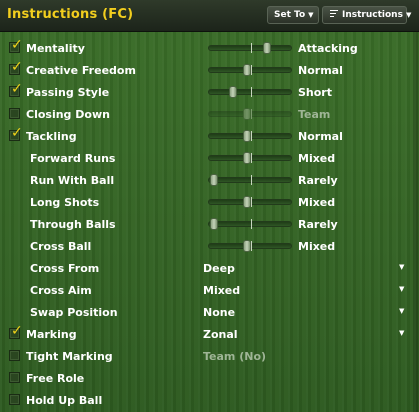 This screenshot has width=419, height=412. Describe the element at coordinates (51, 136) in the screenshot. I see `tackling-label: Tackling` at that location.